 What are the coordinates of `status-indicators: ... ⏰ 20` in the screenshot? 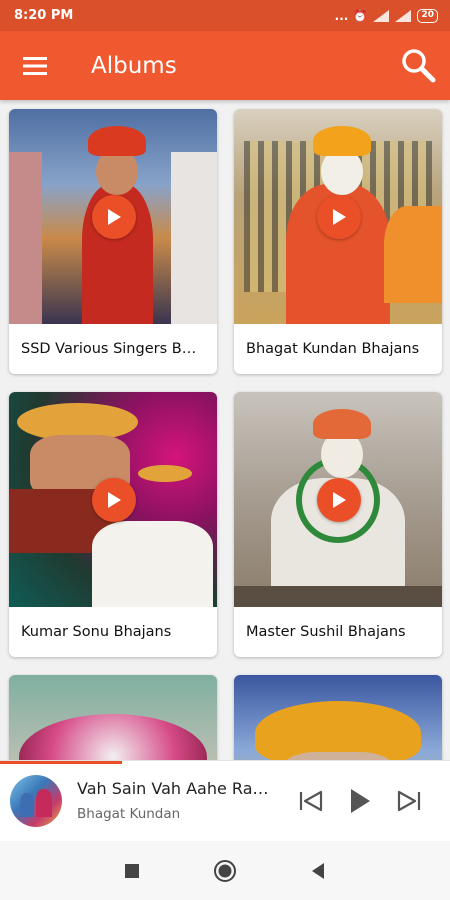 It's located at (386, 15).